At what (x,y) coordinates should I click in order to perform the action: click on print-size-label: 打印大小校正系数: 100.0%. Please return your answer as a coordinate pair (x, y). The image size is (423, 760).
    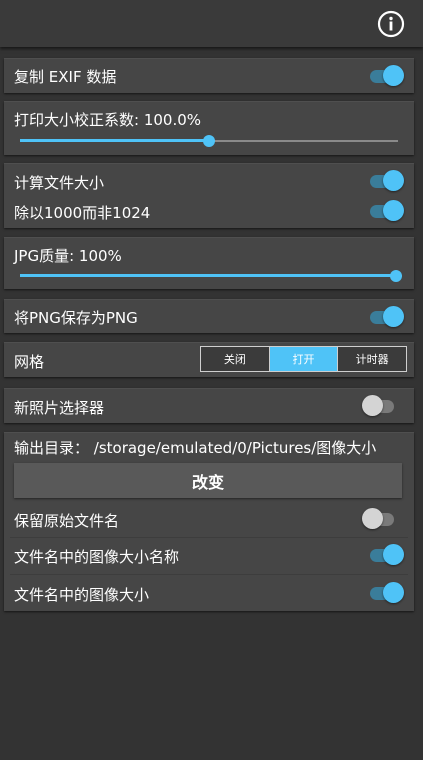
    Looking at the image, I should click on (108, 120).